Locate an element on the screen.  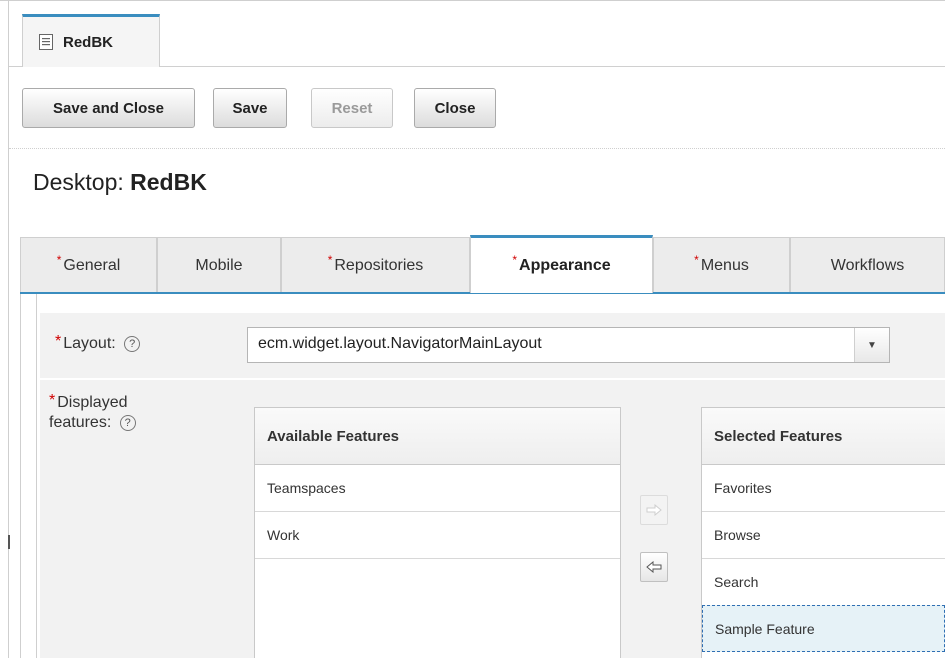
tab-general-label: General is located at coordinates (92, 265).